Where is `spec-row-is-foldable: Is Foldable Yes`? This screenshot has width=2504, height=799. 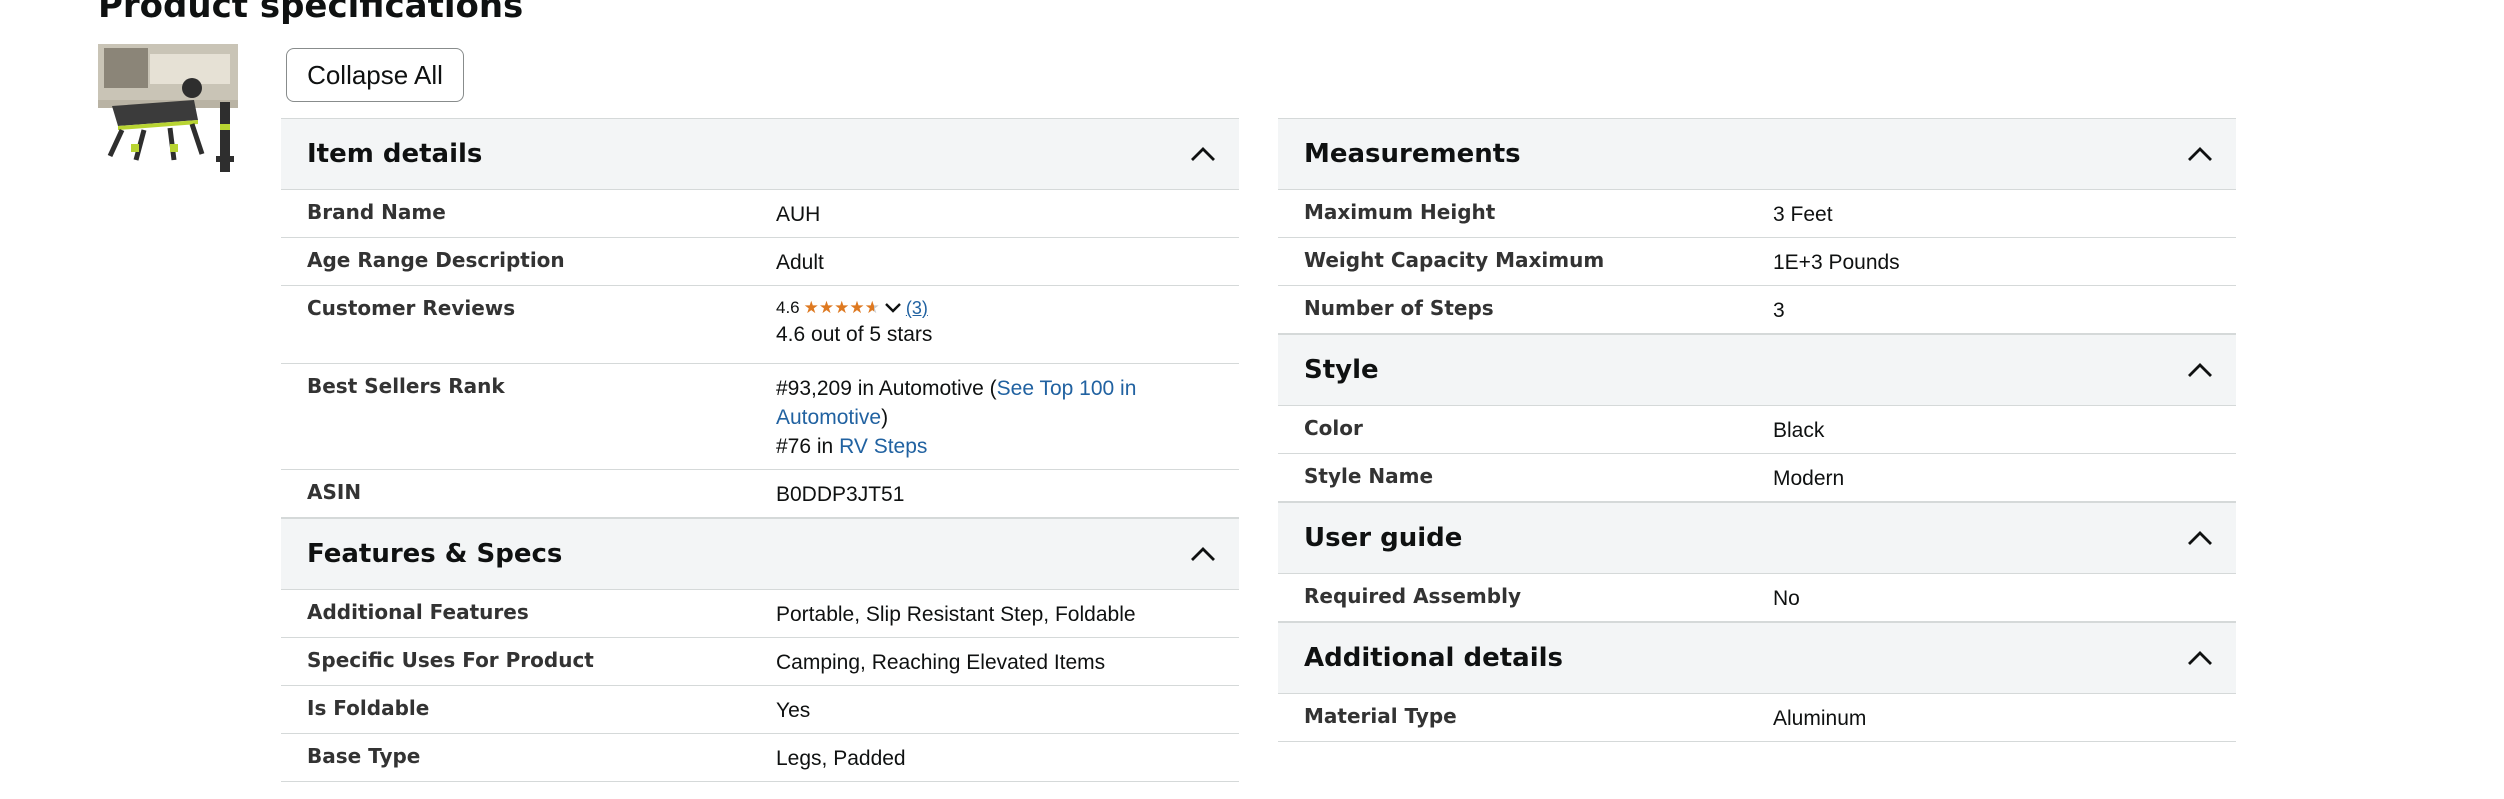 spec-row-is-foldable: Is Foldable Yes is located at coordinates (760, 710).